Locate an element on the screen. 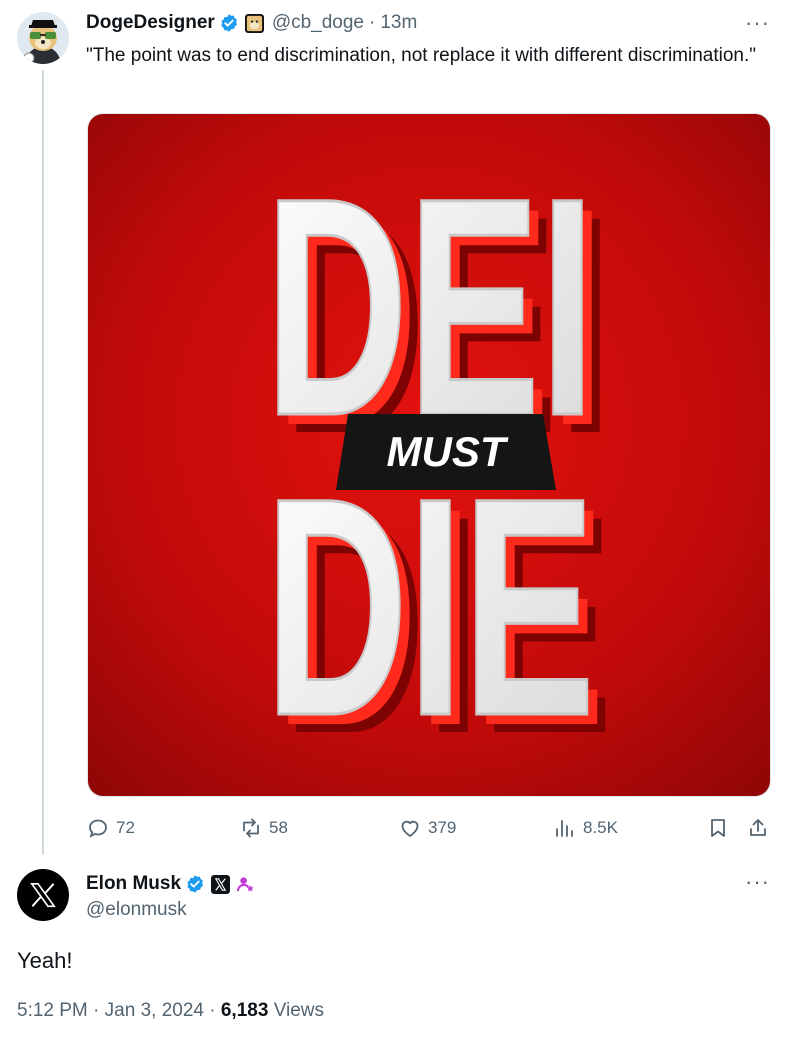  views-count: 6,183 is located at coordinates (245, 1010).